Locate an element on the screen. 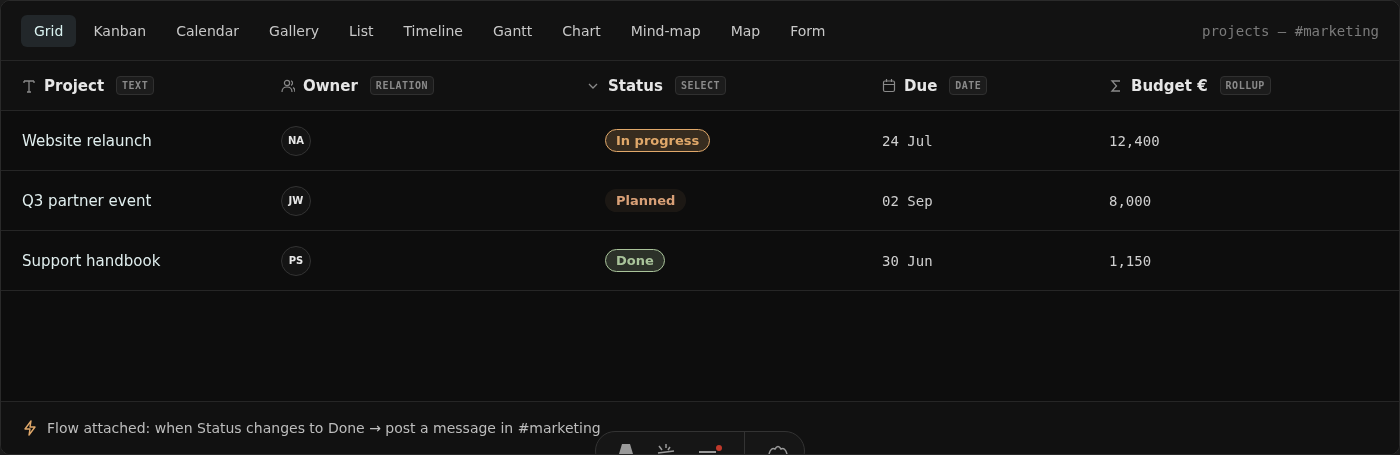  column-type-label: TEXT is located at coordinates (135, 85).